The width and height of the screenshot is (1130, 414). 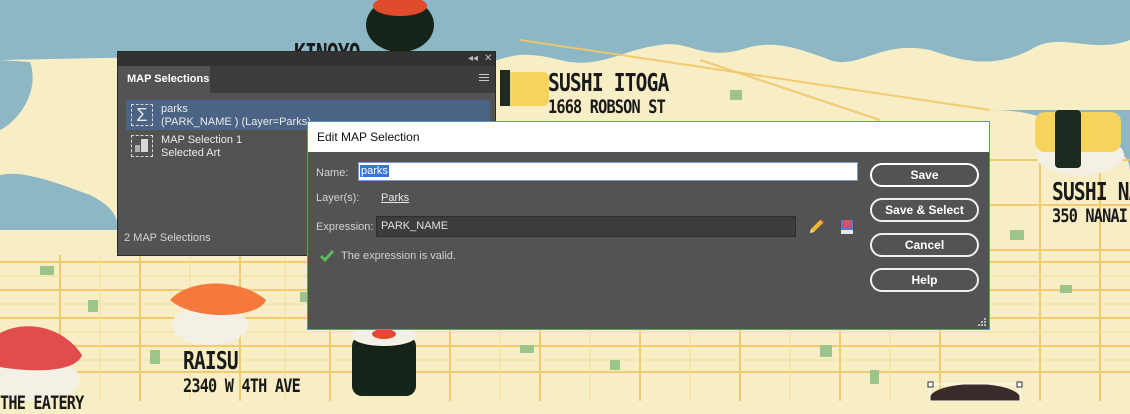 What do you see at coordinates (338, 198) in the screenshot?
I see `layers-label: Layer(s):` at bounding box center [338, 198].